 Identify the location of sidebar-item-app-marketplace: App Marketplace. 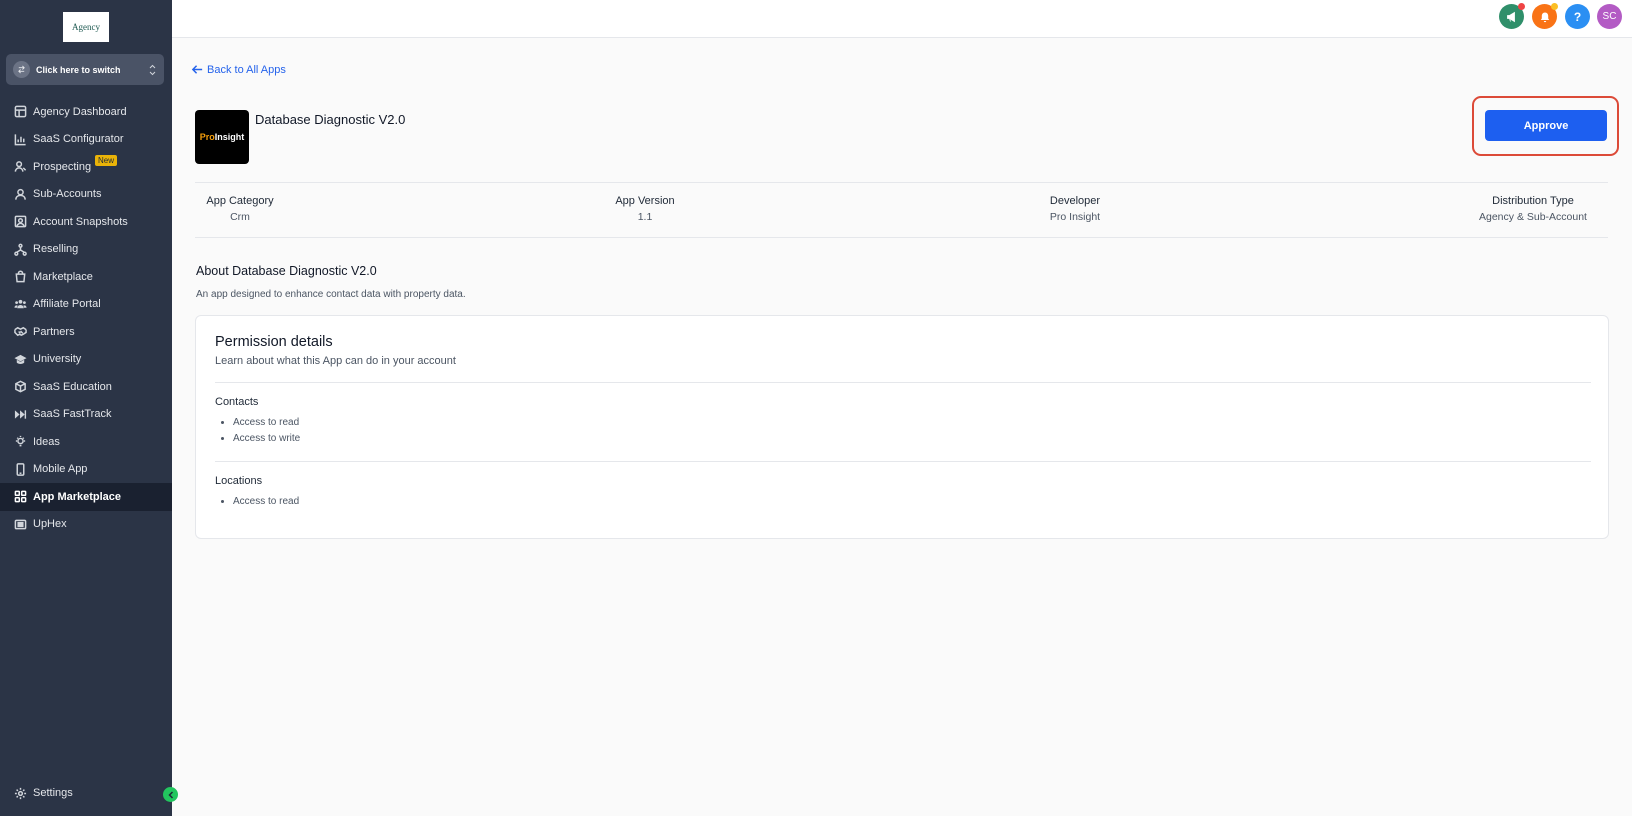
(86, 497).